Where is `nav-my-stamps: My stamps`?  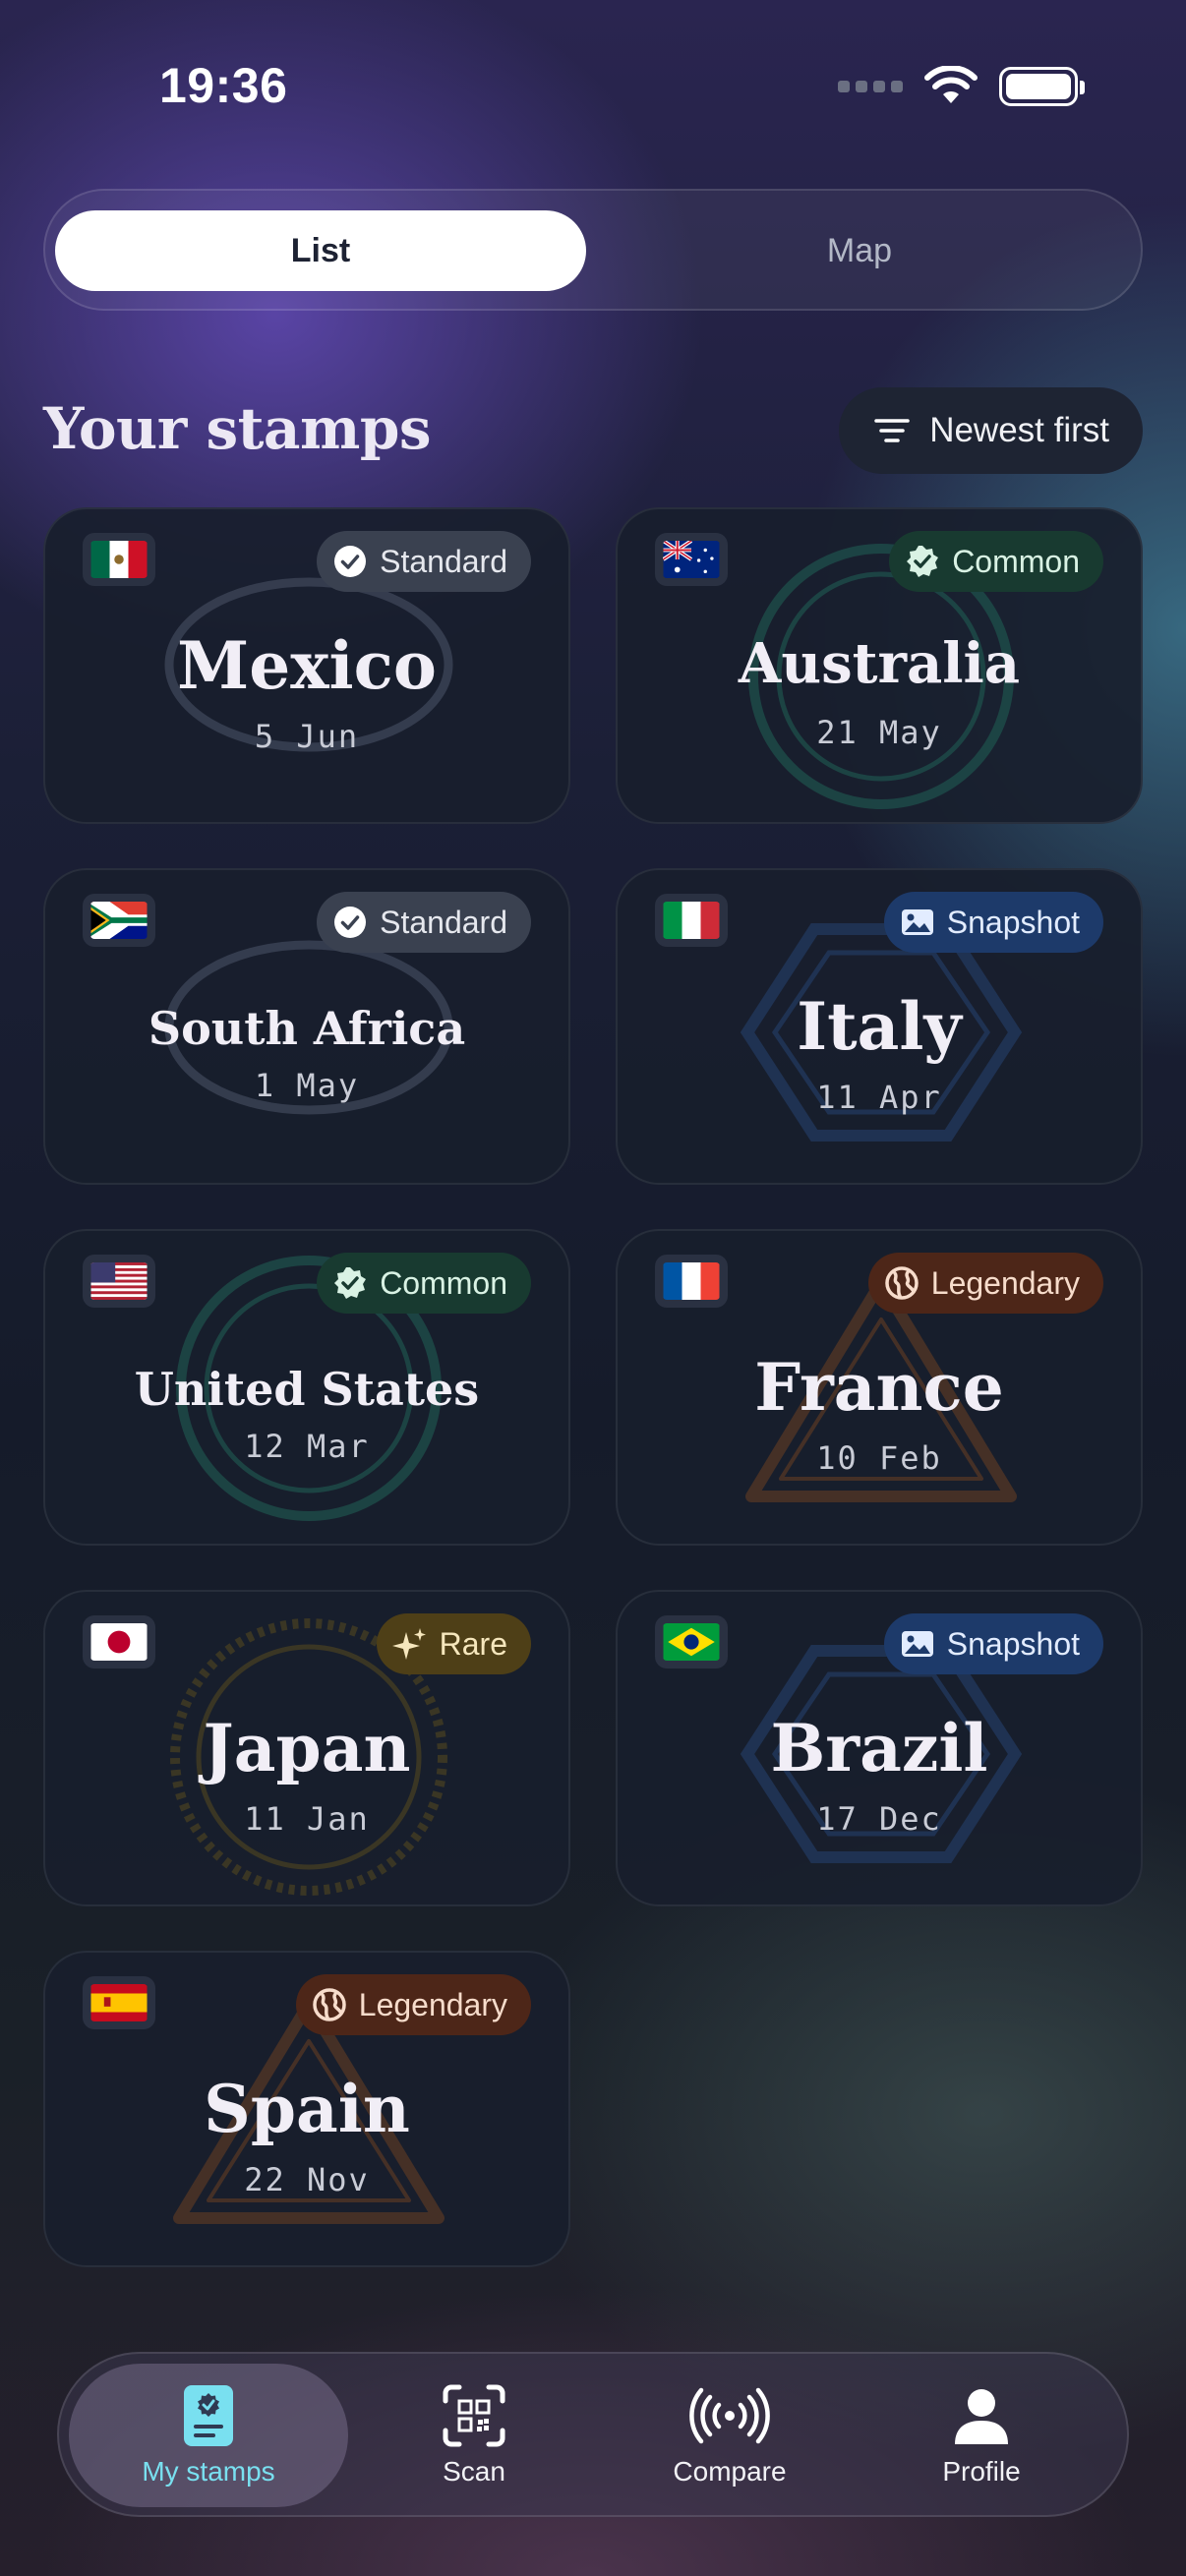
nav-my-stamps: My stamps is located at coordinates (208, 2435).